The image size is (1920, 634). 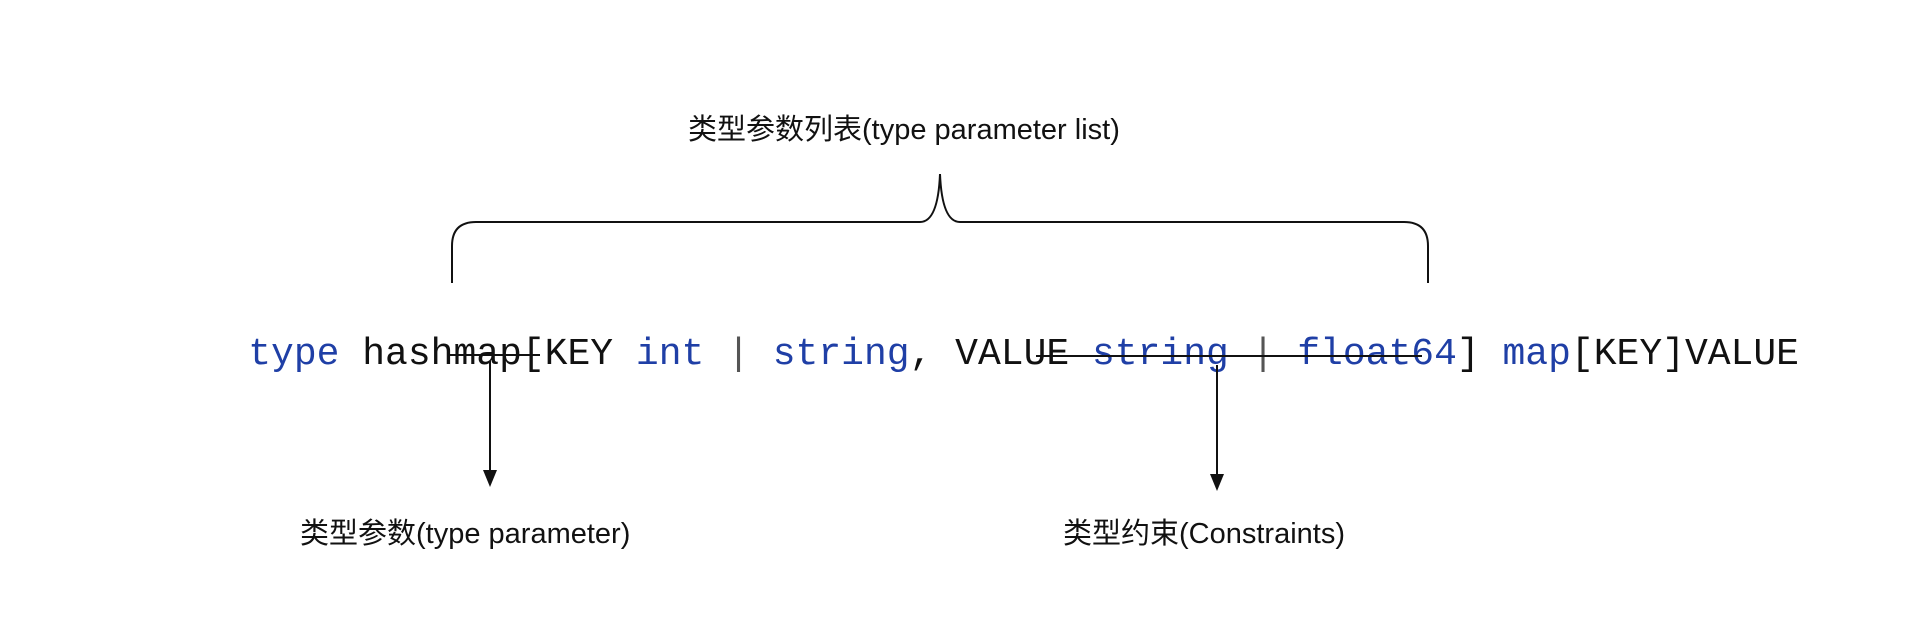 I want to click on constraints-label: 类型约束(Constraints), so click(x=1204, y=534).